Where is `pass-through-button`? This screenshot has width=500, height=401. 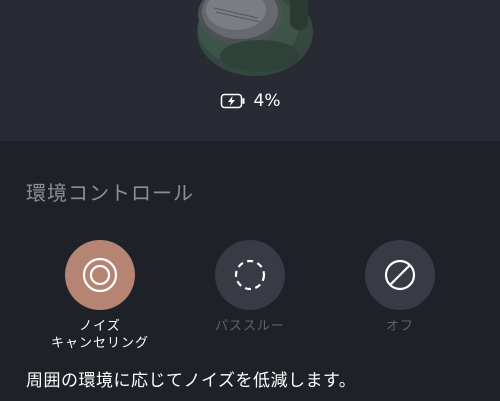
pass-through-button is located at coordinates (250, 275).